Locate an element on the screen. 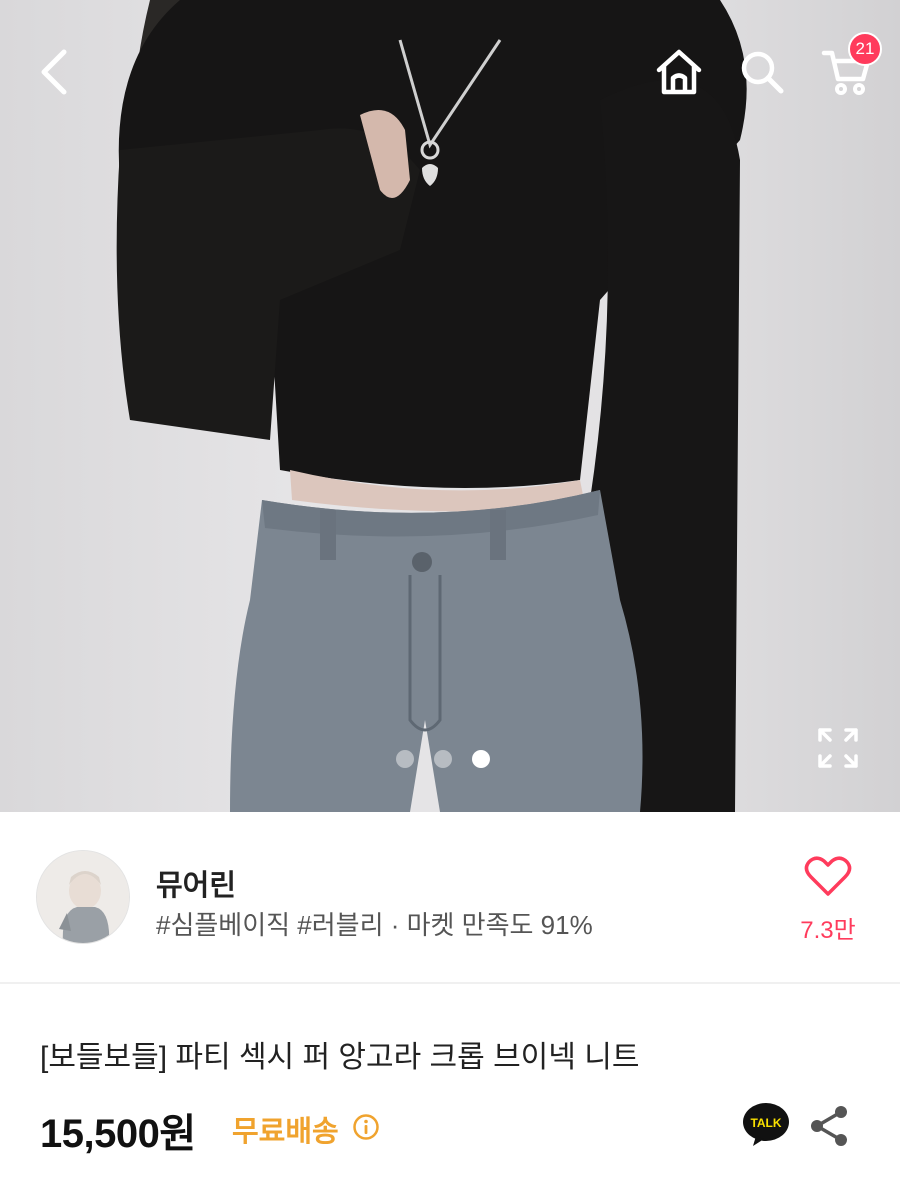 The height and width of the screenshot is (1200, 900). free-shipping-label: 무료배송 is located at coordinates (285, 1132).